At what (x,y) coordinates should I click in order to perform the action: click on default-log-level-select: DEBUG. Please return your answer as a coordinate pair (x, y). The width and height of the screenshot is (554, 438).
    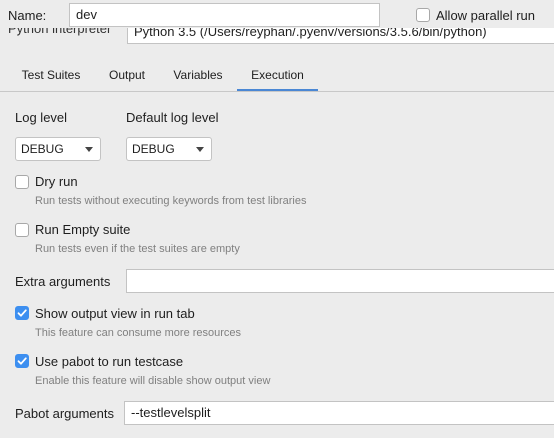
    Looking at the image, I should click on (169, 149).